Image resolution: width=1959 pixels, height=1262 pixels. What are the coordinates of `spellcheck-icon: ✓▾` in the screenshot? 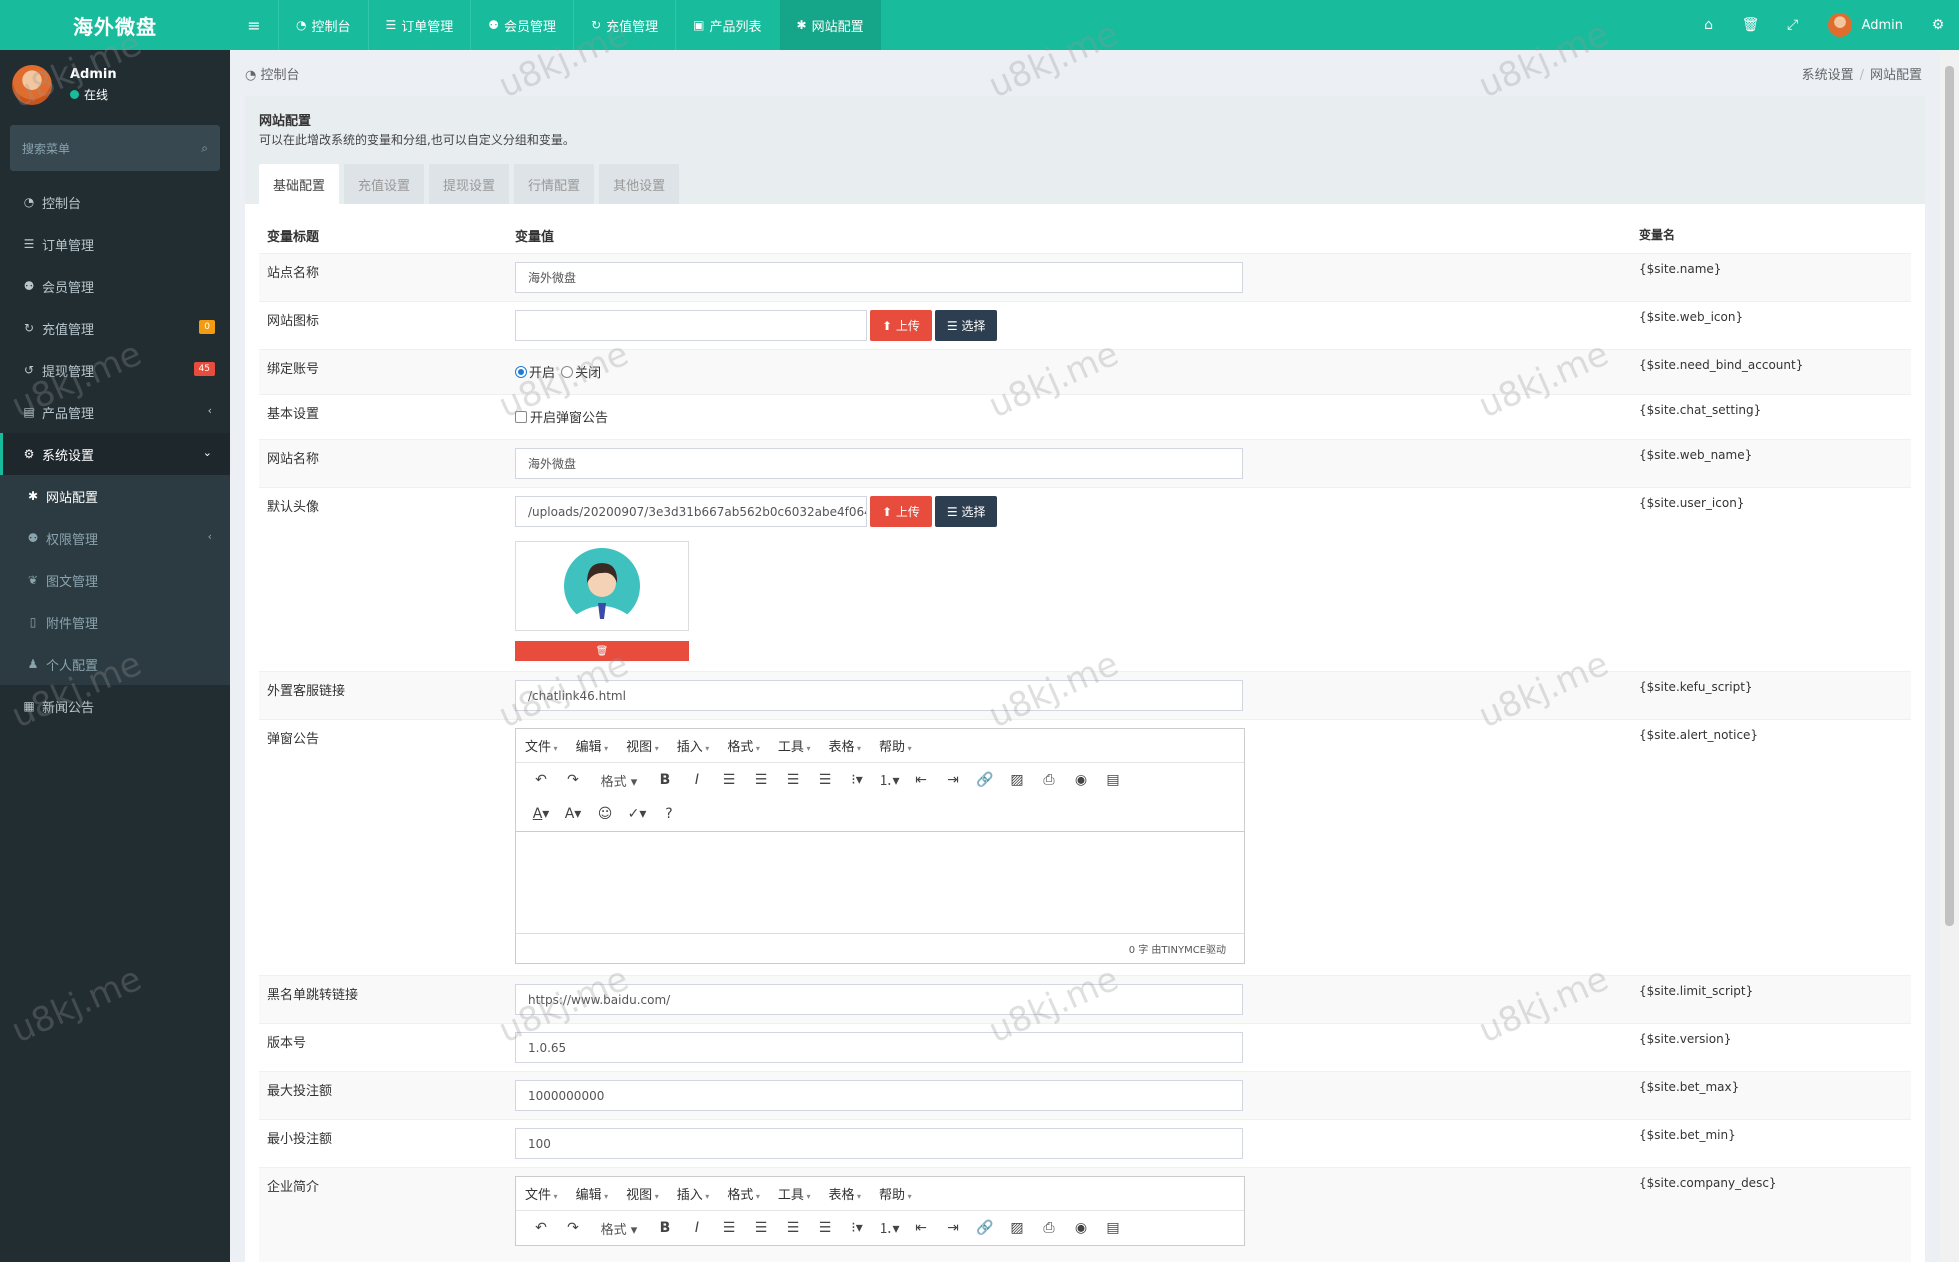 It's located at (637, 814).